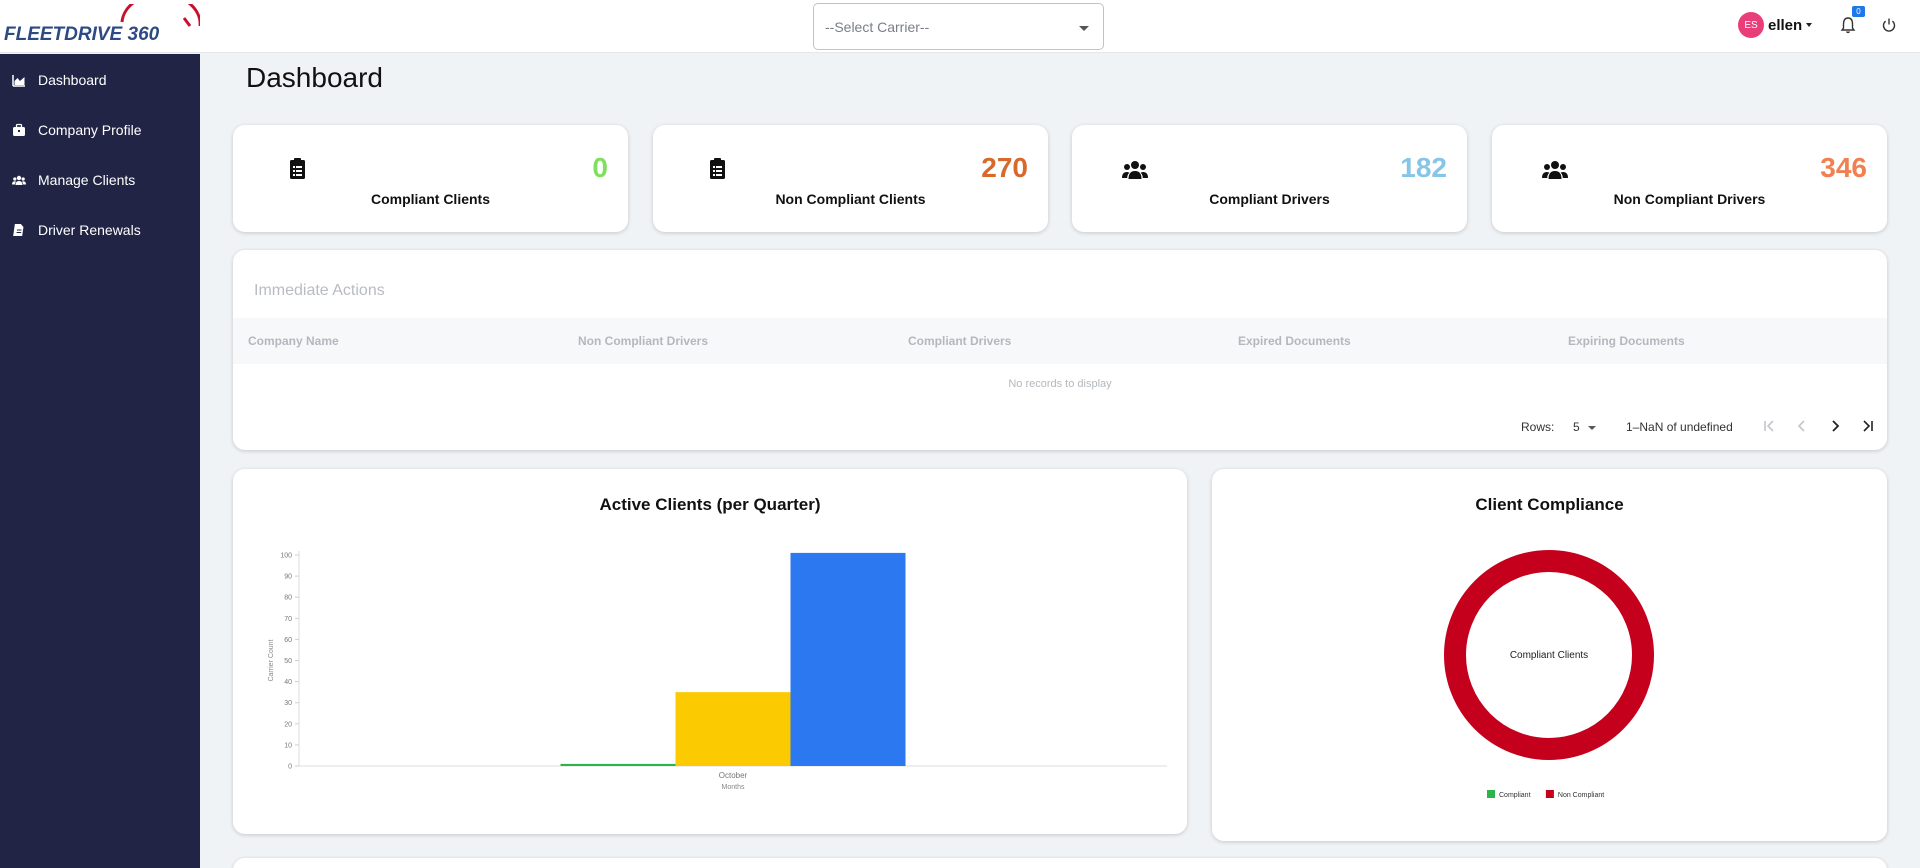 Image resolution: width=1920 pixels, height=868 pixels. I want to click on sidebar-item-label: Dashboard, so click(72, 80).